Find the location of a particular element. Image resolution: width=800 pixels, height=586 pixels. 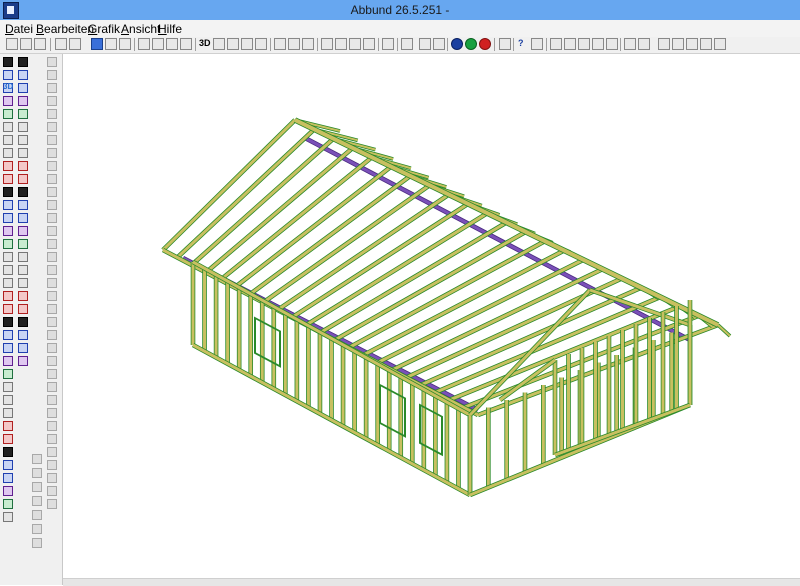

render-3-icon is located at coordinates (308, 44).